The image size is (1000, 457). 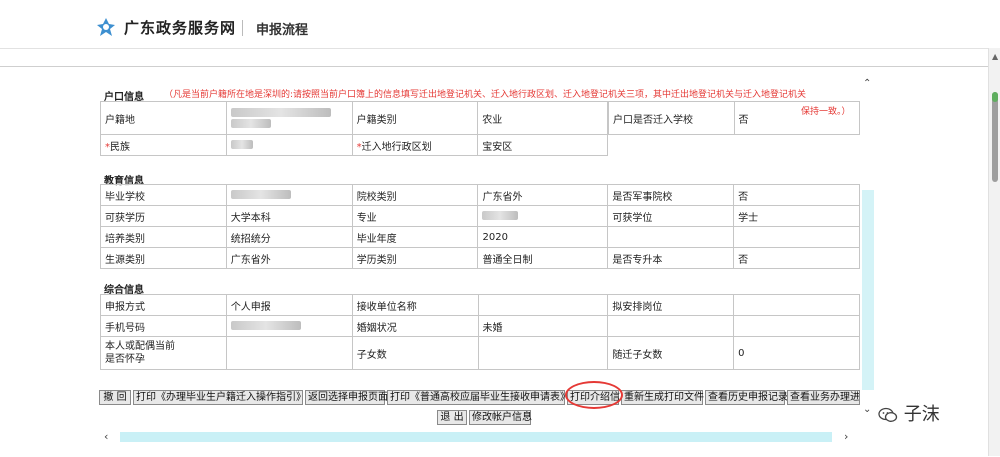 What do you see at coordinates (888, 414) in the screenshot?
I see `wechat-icon` at bounding box center [888, 414].